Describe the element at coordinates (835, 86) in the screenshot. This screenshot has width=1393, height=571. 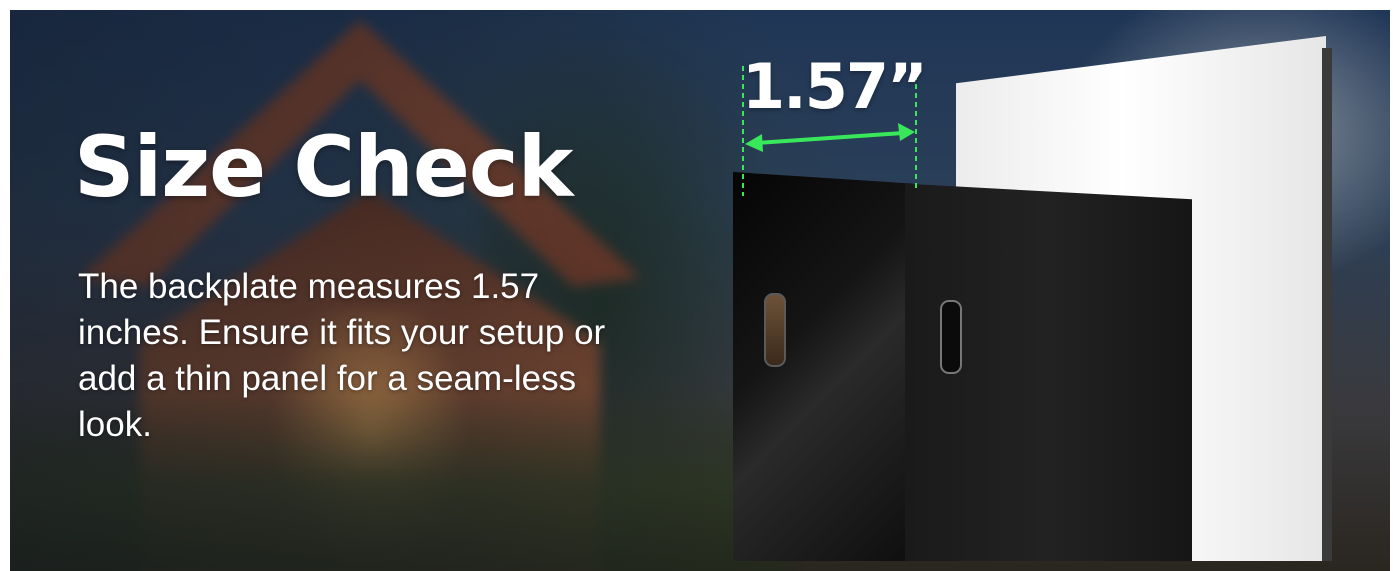
I see `dimension-label: 1.57”` at that location.